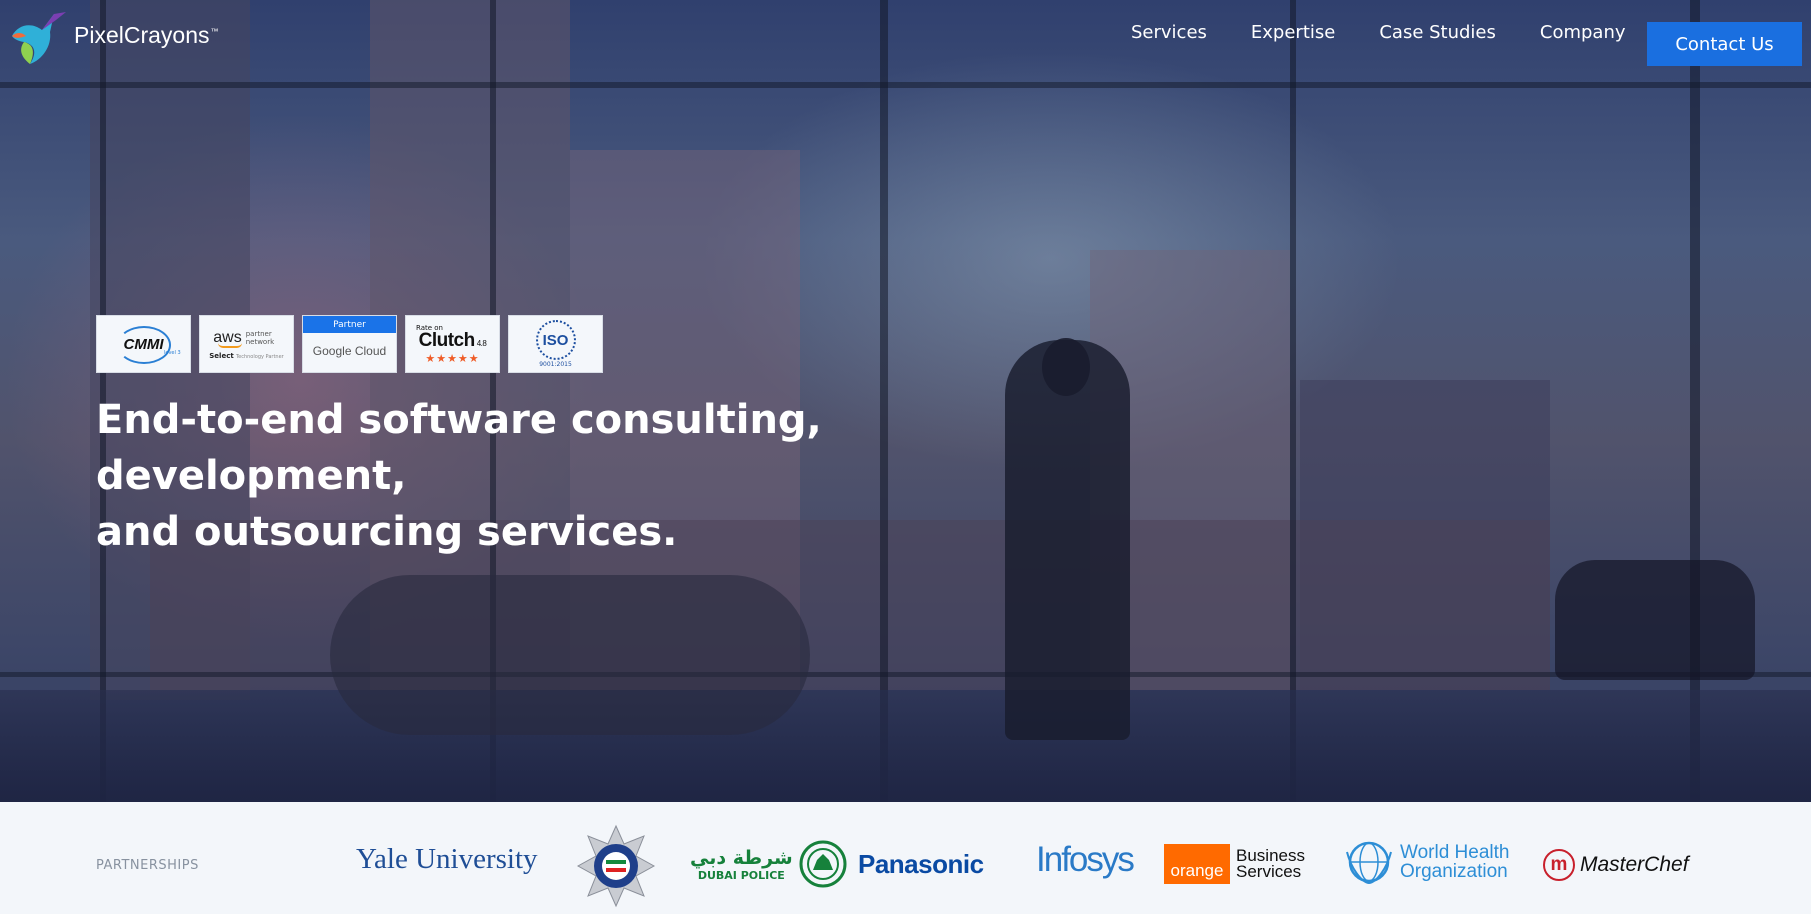  I want to click on star-rating-icon: ★★★★★, so click(452, 358).